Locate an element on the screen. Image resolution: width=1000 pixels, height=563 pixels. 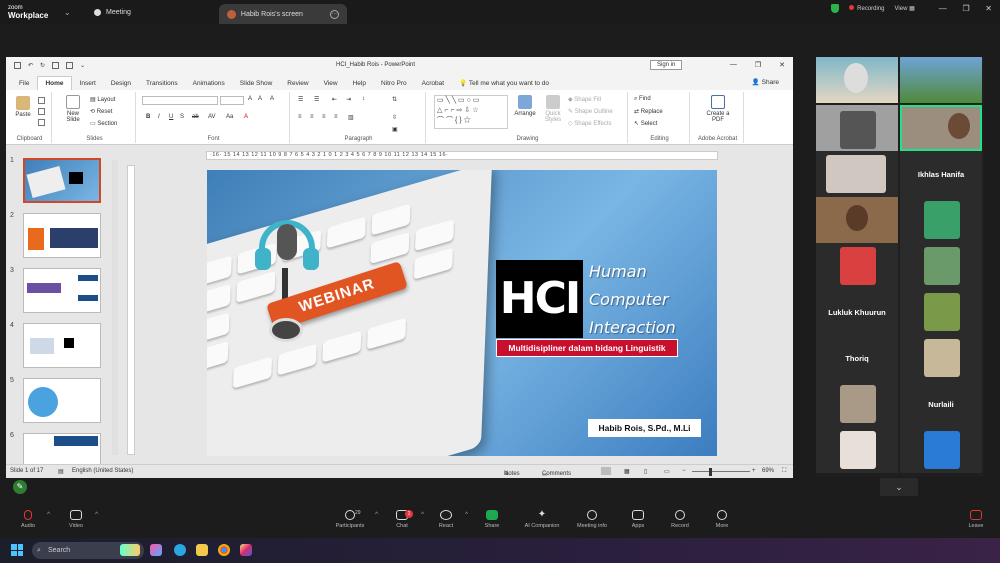
redo-icon: ↻ is located at coordinates (42, 65).